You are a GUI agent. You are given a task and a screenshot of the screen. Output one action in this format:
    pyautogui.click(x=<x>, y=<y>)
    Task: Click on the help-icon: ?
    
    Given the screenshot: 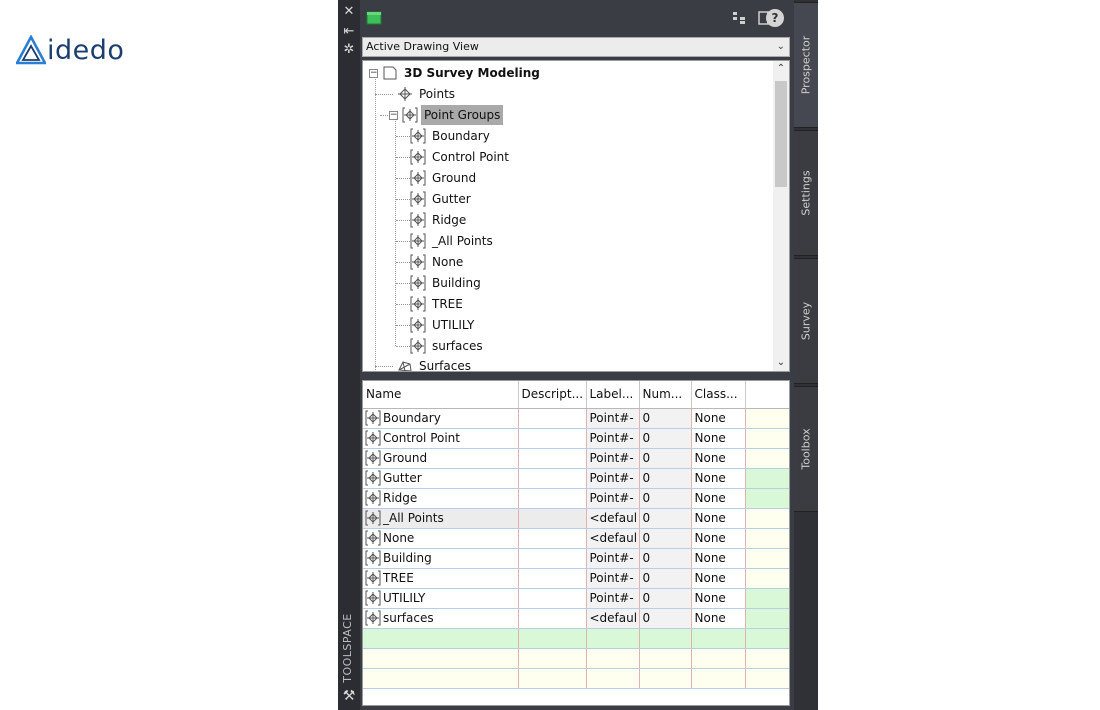 What is the action you would take?
    pyautogui.click(x=775, y=18)
    